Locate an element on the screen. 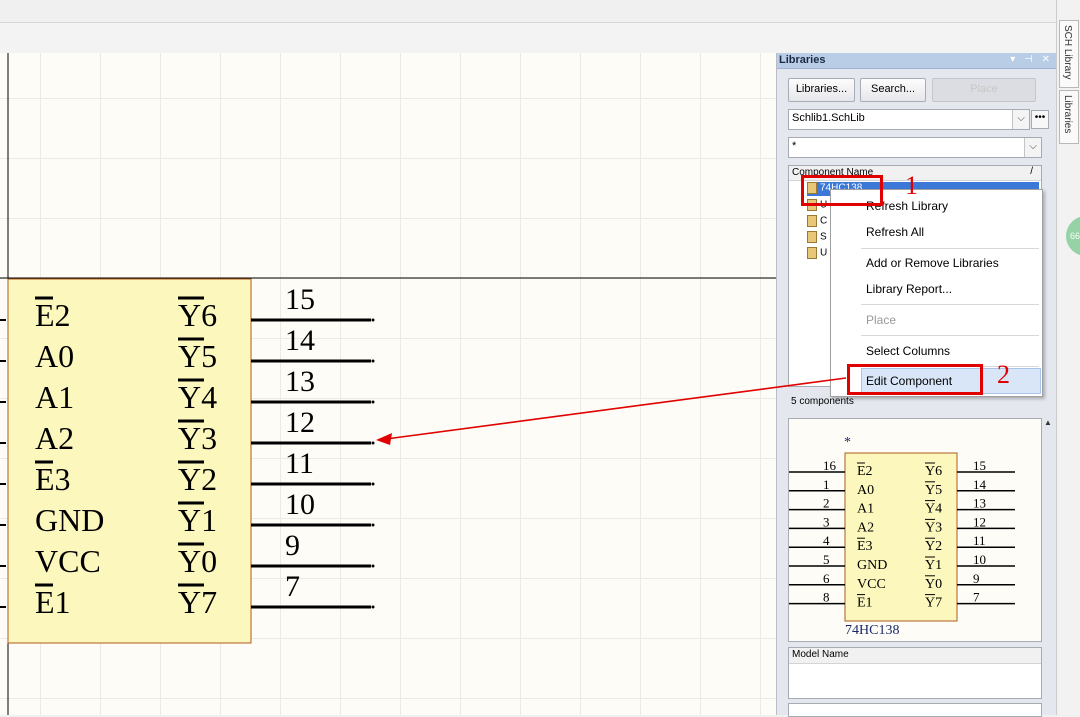 The width and height of the screenshot is (1080, 717). preview-pin-number: 5 is located at coordinates (826, 559).